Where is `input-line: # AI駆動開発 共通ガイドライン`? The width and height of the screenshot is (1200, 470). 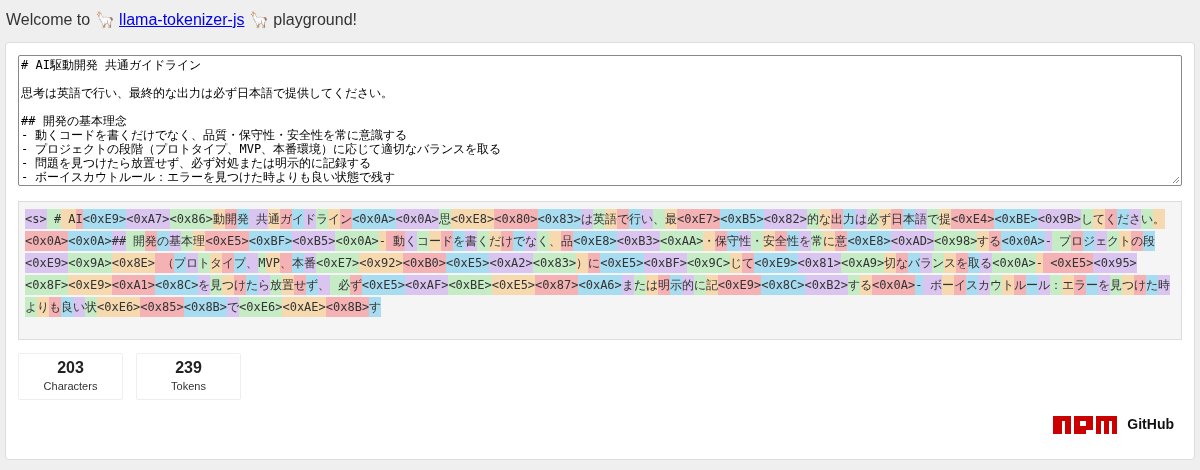 input-line: # AI駆動開発 共通ガイドライン is located at coordinates (111, 65).